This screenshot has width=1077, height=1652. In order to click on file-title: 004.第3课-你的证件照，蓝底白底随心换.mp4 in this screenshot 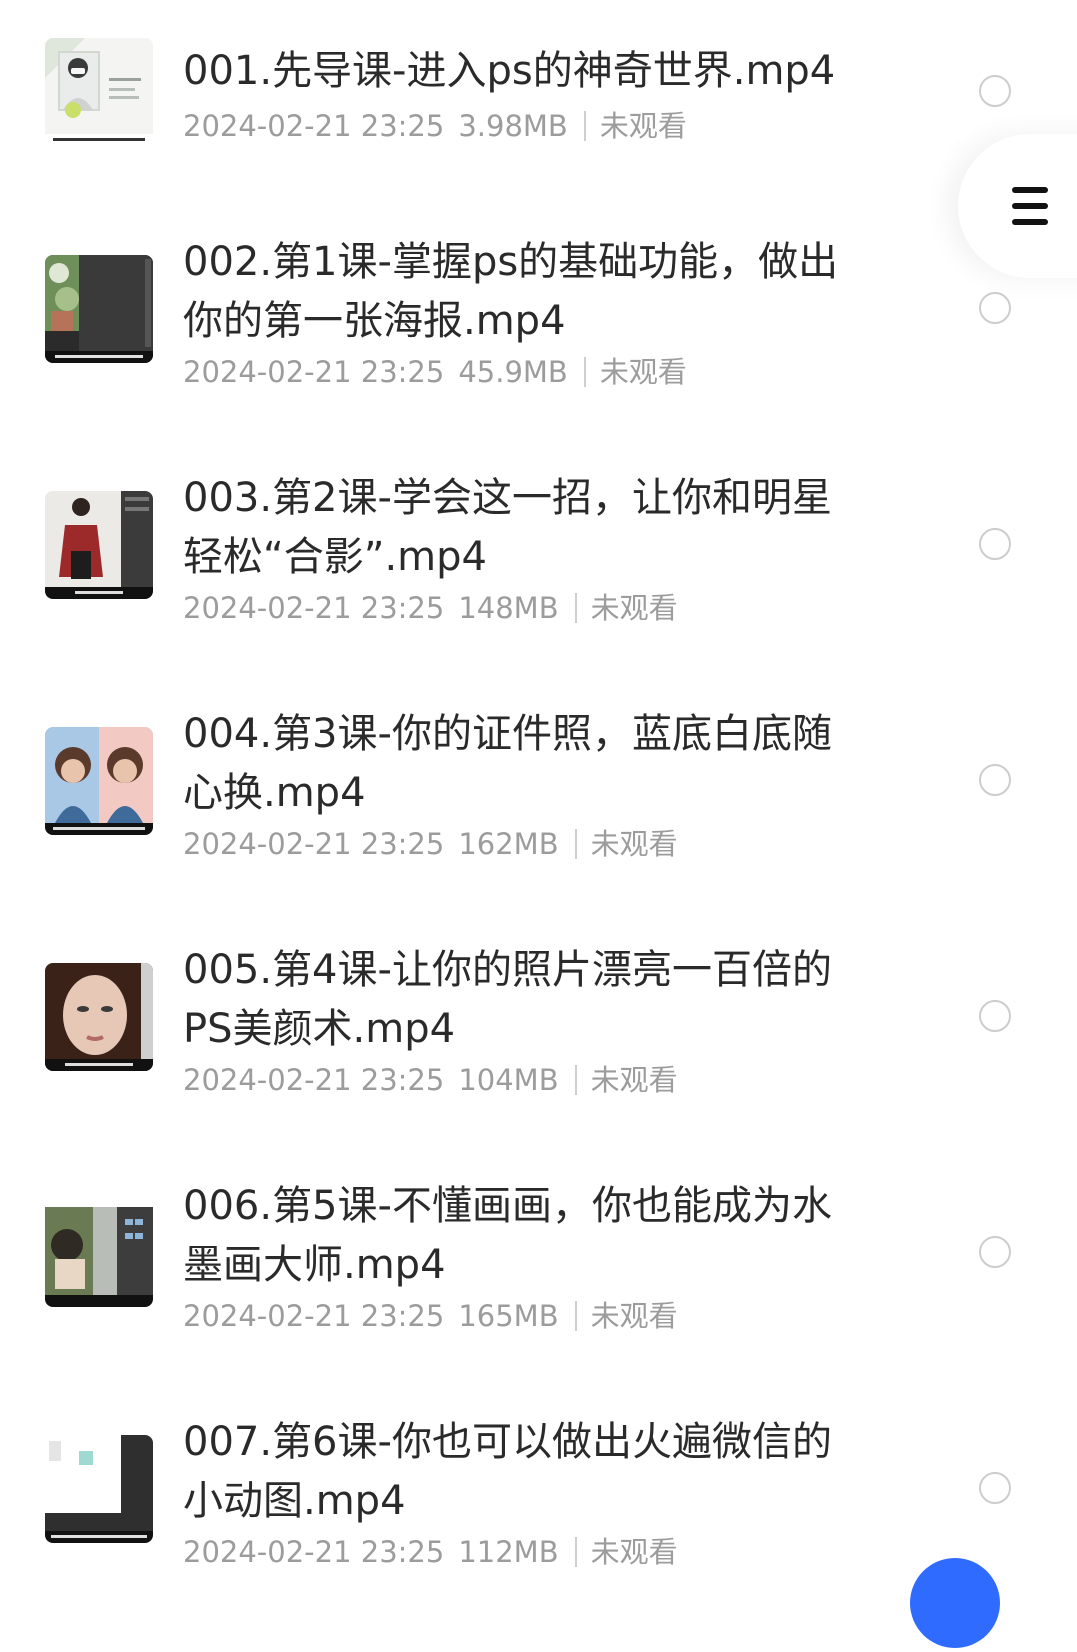, I will do `click(518, 764)`.